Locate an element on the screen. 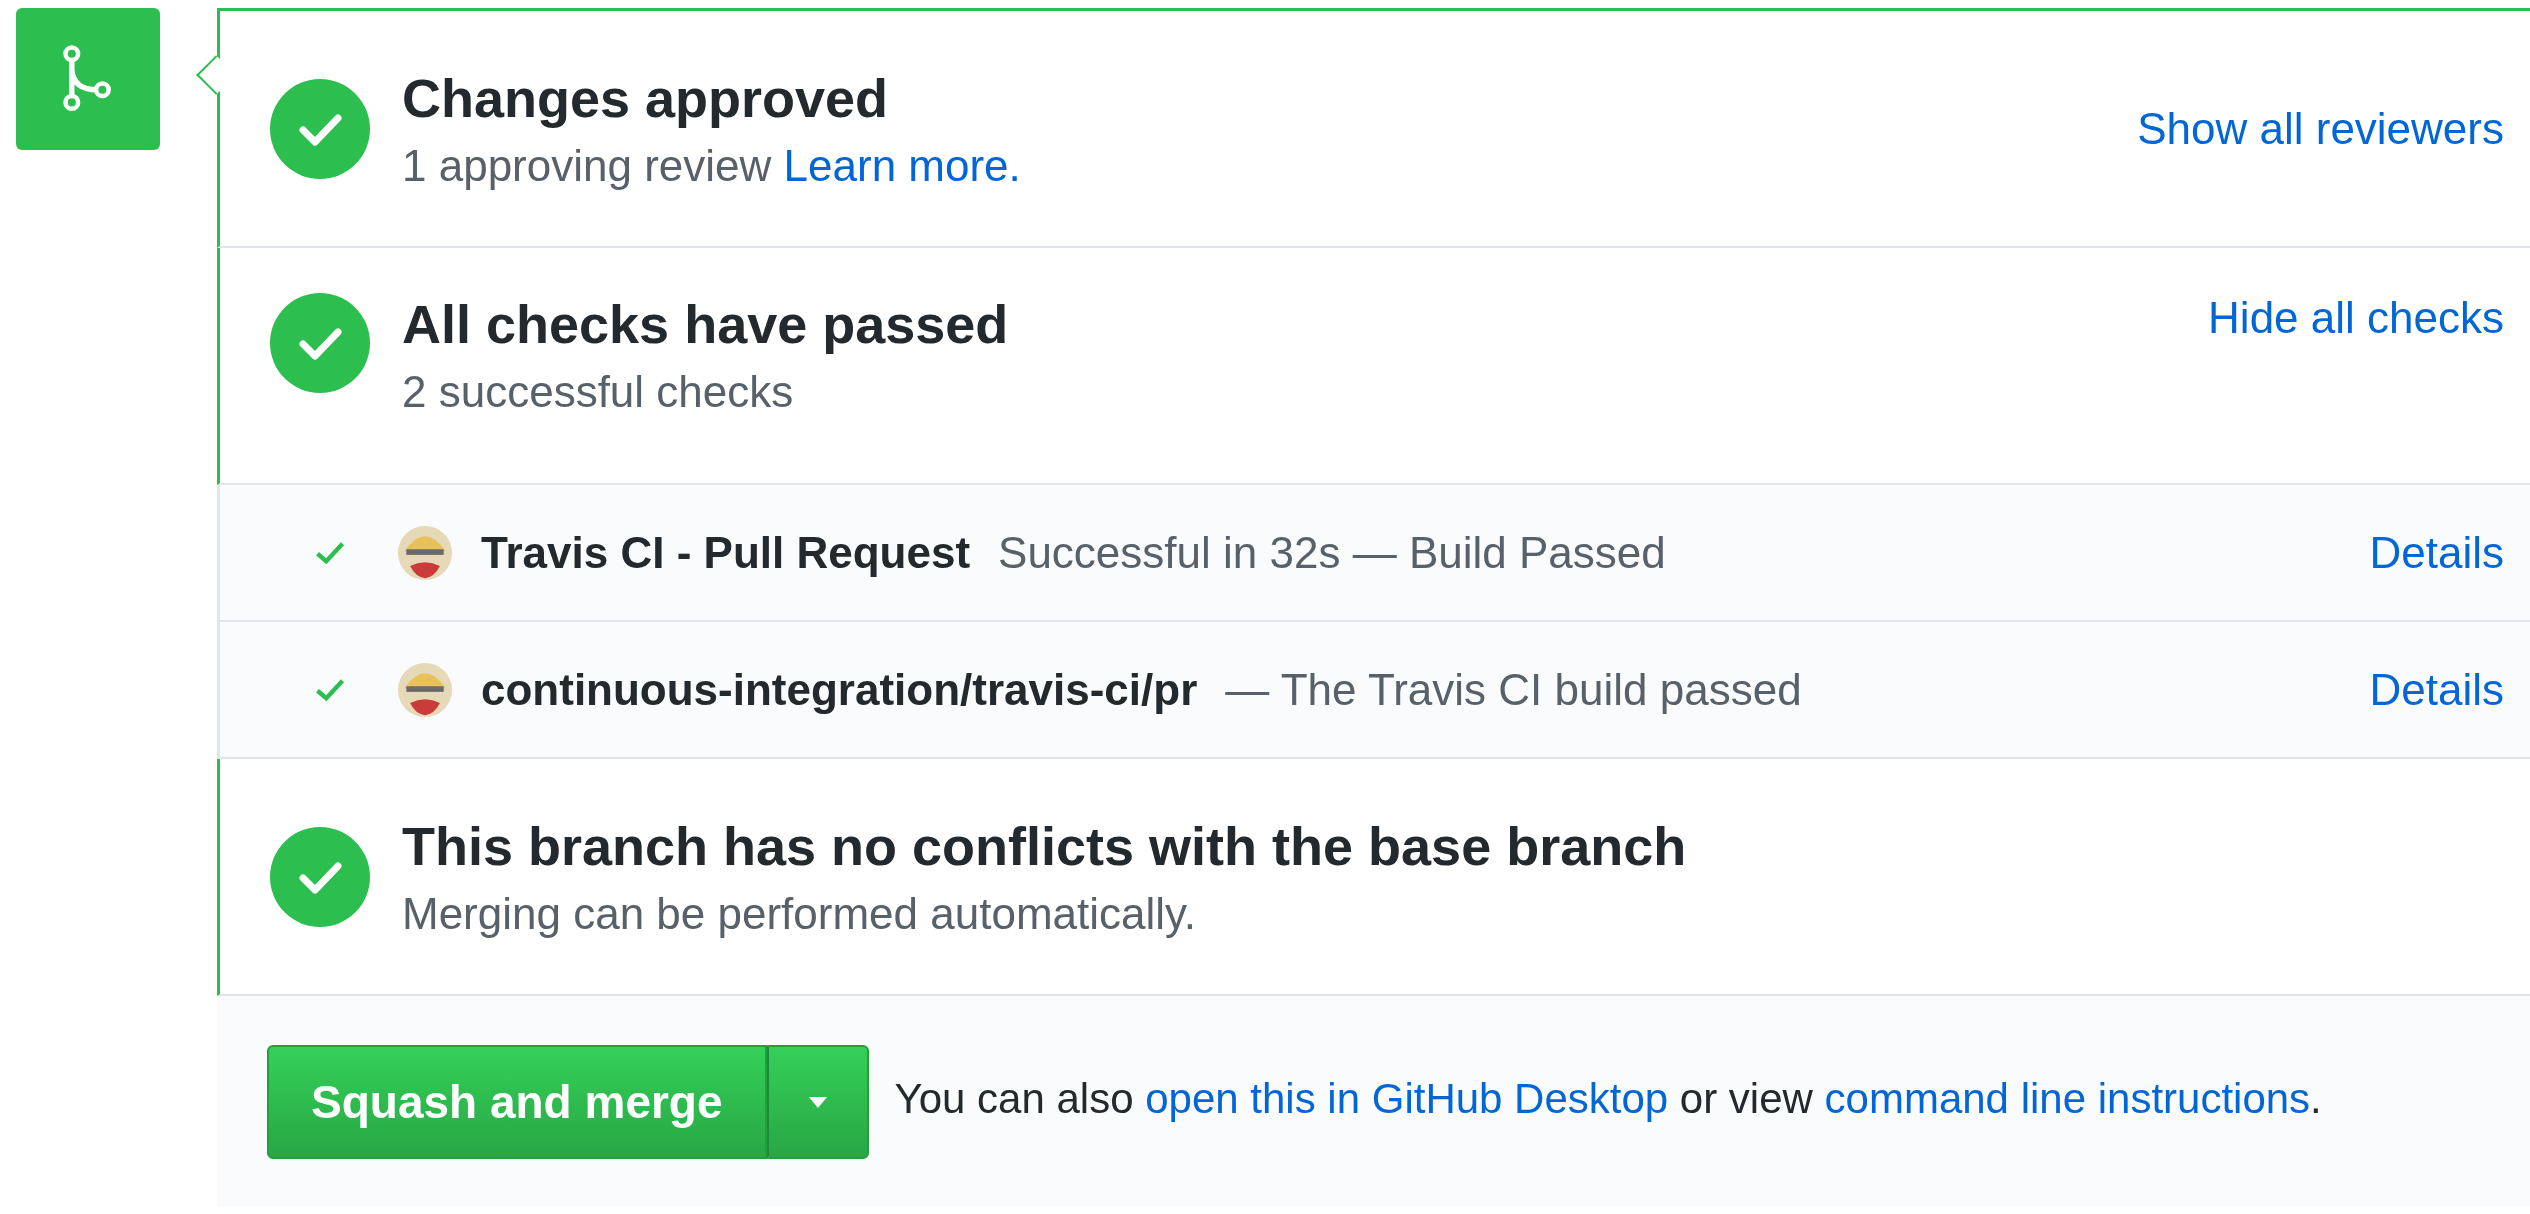 This screenshot has height=1214, width=2530. merge-note: You can also open this in GitHub Desktop or view command line instructions. is located at coordinates (1608, 1098).